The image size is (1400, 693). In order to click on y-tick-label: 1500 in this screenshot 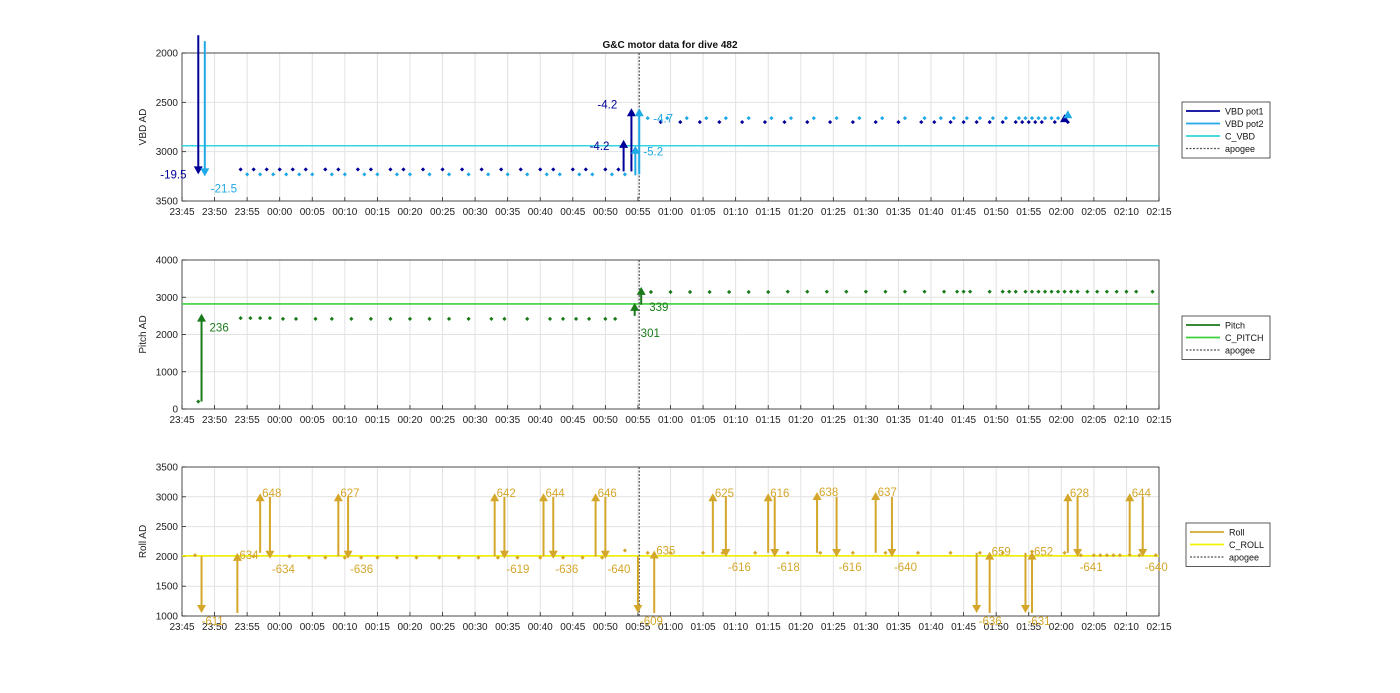, I will do `click(167, 587)`.